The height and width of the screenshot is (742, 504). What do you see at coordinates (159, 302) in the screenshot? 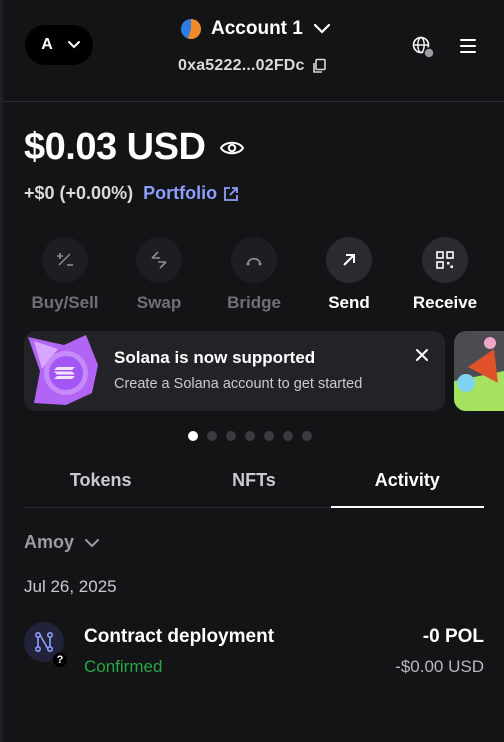
I see `swap-label: Swap` at bounding box center [159, 302].